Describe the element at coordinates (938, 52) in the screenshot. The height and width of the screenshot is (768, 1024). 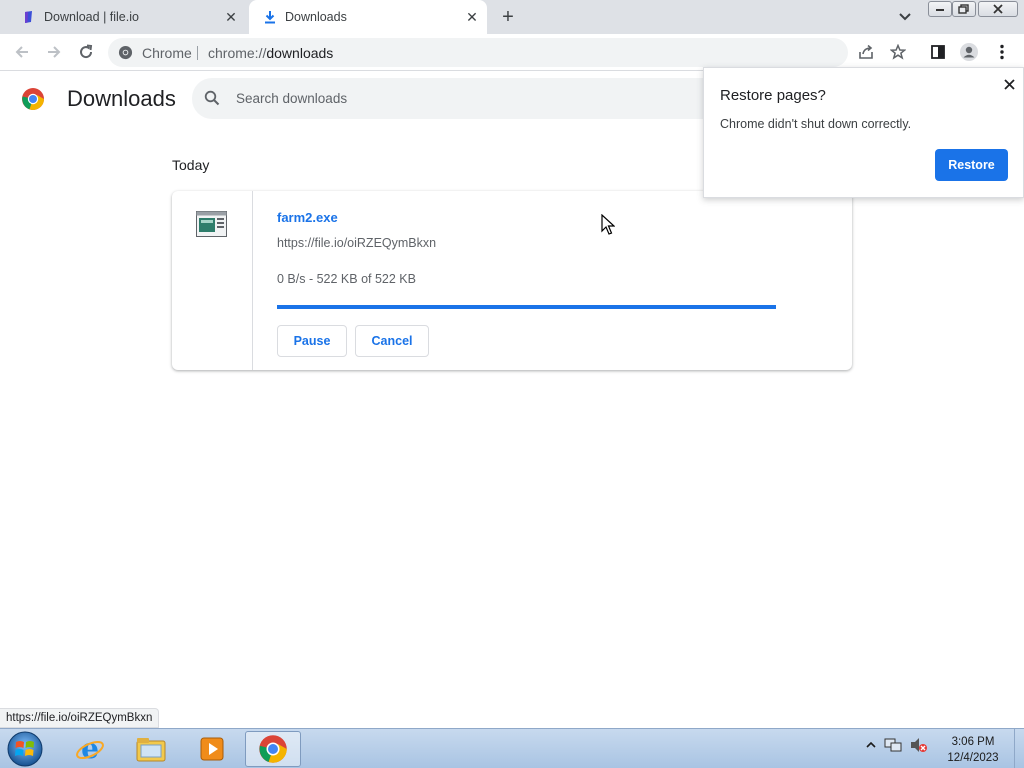
I see `side-panel-icon` at that location.